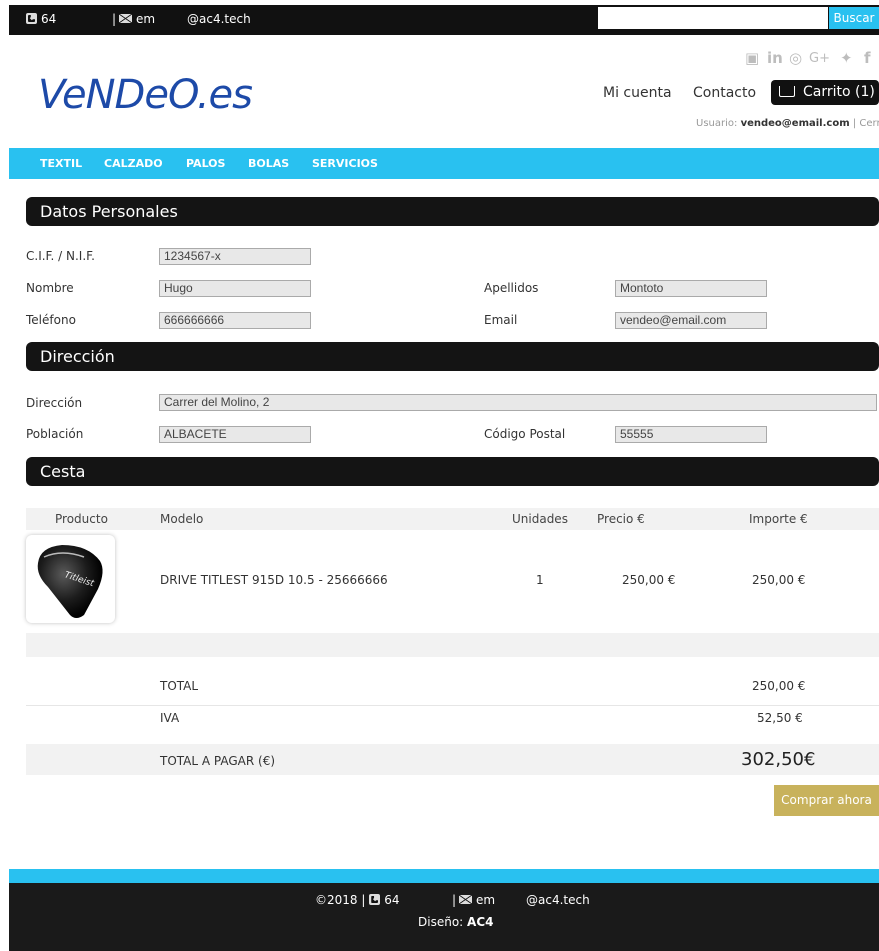 The height and width of the screenshot is (951, 879). I want to click on footer-email: | em, so click(473, 900).